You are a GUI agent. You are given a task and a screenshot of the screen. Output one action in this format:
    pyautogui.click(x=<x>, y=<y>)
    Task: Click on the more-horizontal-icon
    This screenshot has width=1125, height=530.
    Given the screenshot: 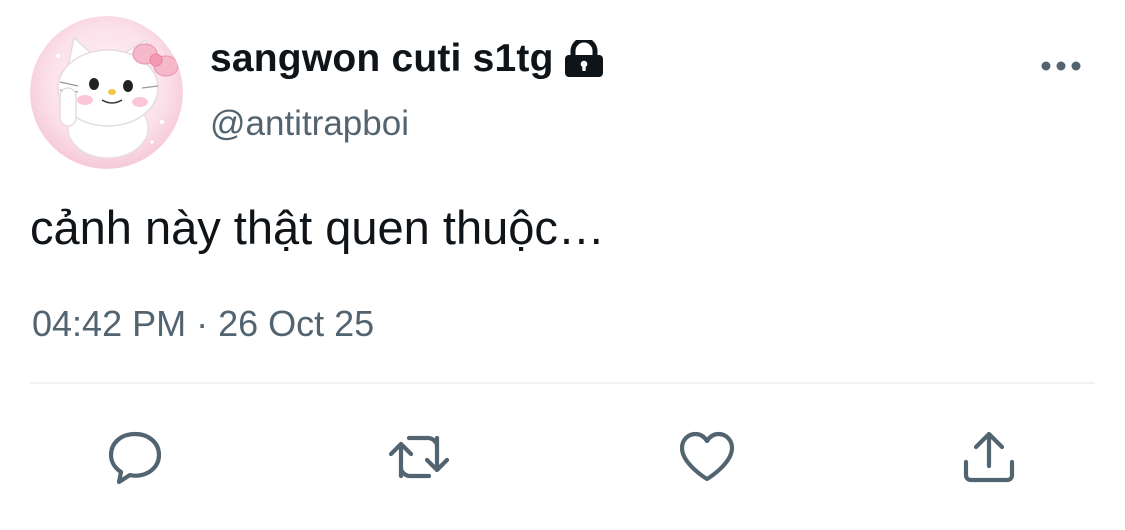 What is the action you would take?
    pyautogui.click(x=1061, y=66)
    